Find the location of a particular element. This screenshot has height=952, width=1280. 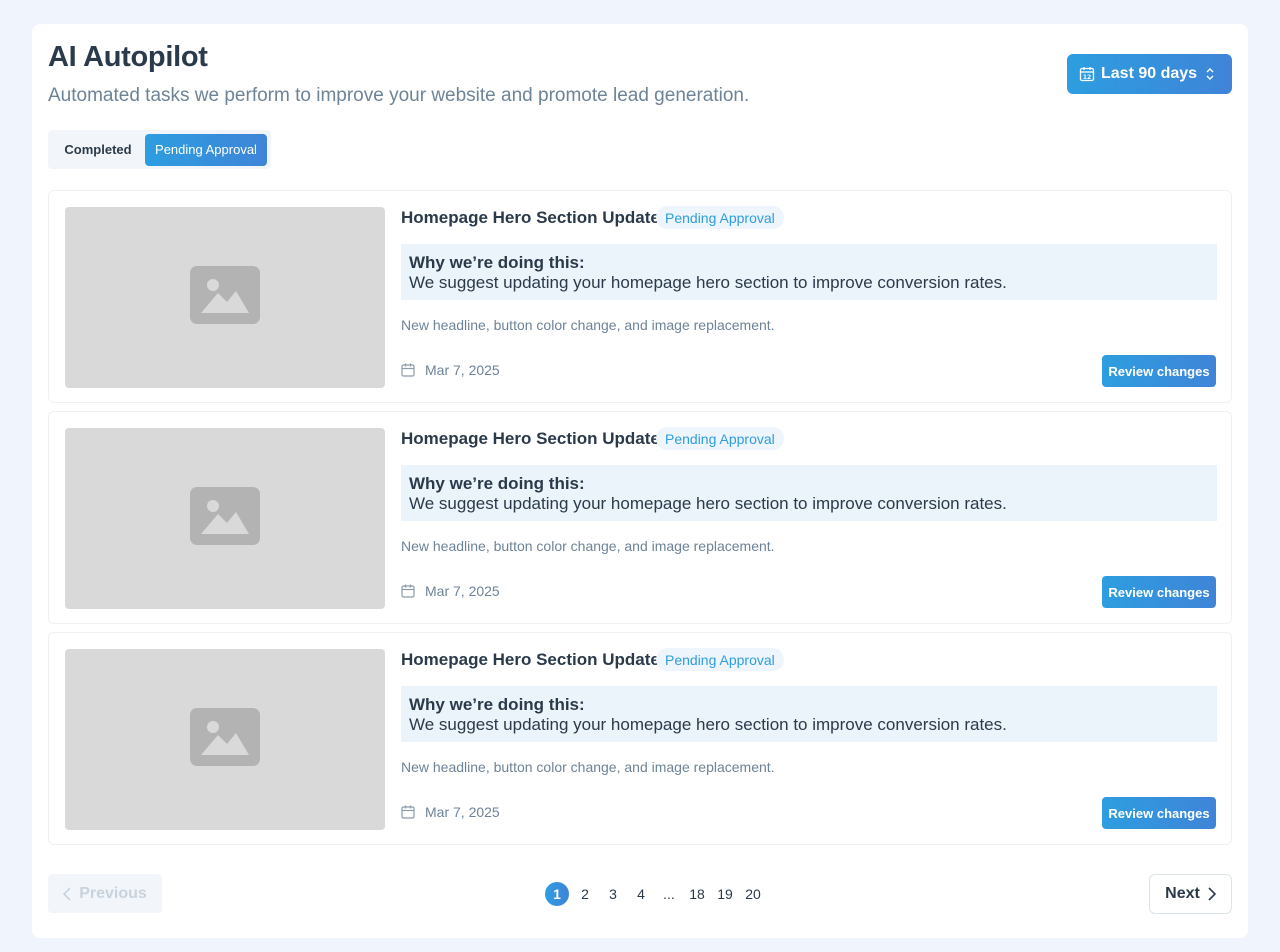

tab-completed: Completed is located at coordinates (98, 150).